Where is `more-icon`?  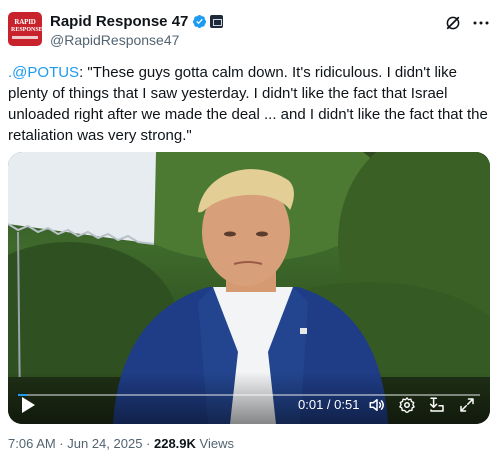 more-icon is located at coordinates (481, 23).